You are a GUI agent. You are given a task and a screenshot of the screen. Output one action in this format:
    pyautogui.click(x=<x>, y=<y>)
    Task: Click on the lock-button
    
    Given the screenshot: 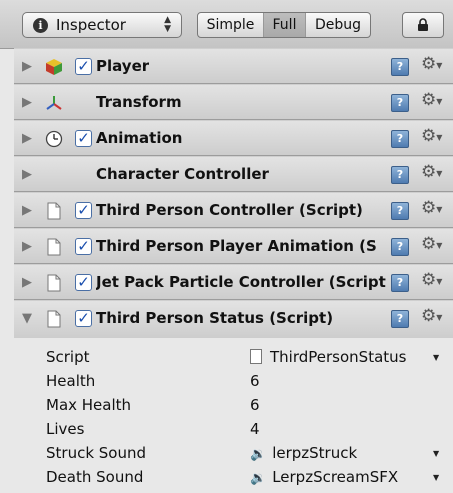 What is the action you would take?
    pyautogui.click(x=423, y=25)
    